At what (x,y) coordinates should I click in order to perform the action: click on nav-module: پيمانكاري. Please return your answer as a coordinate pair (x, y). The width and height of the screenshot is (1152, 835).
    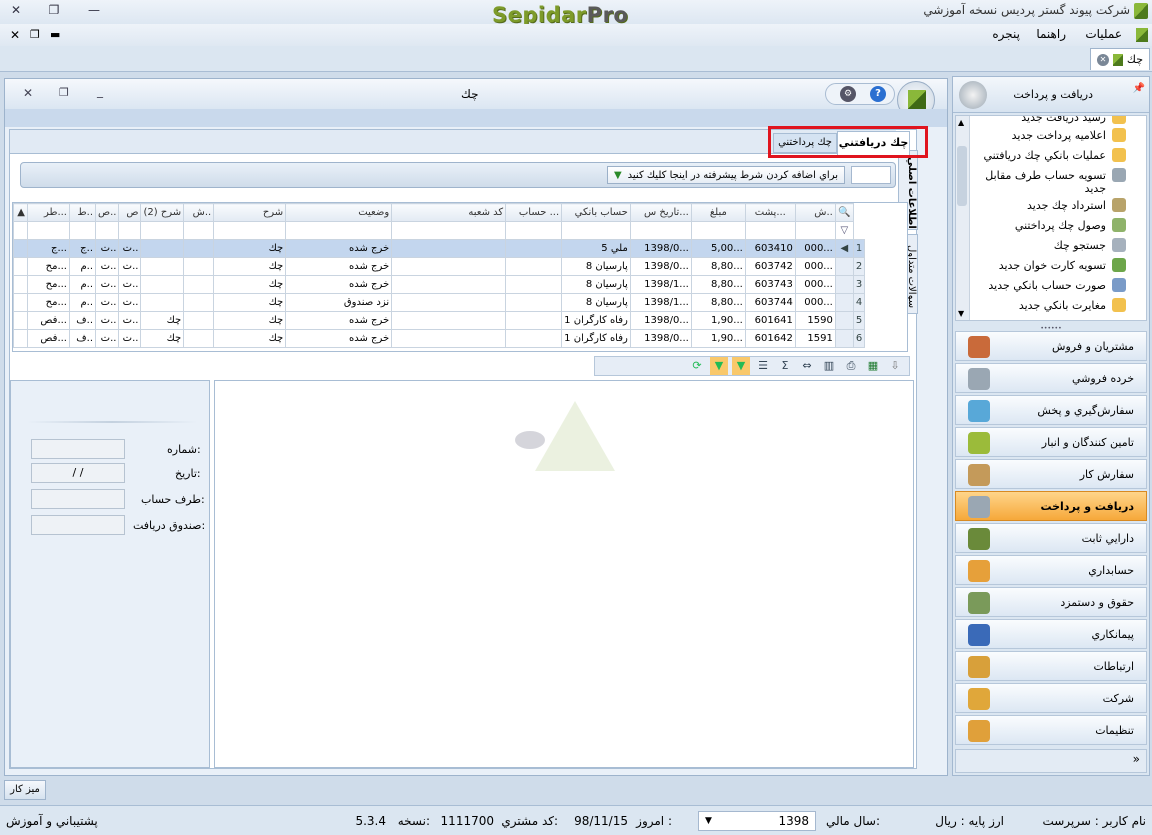
    Looking at the image, I should click on (1051, 634).